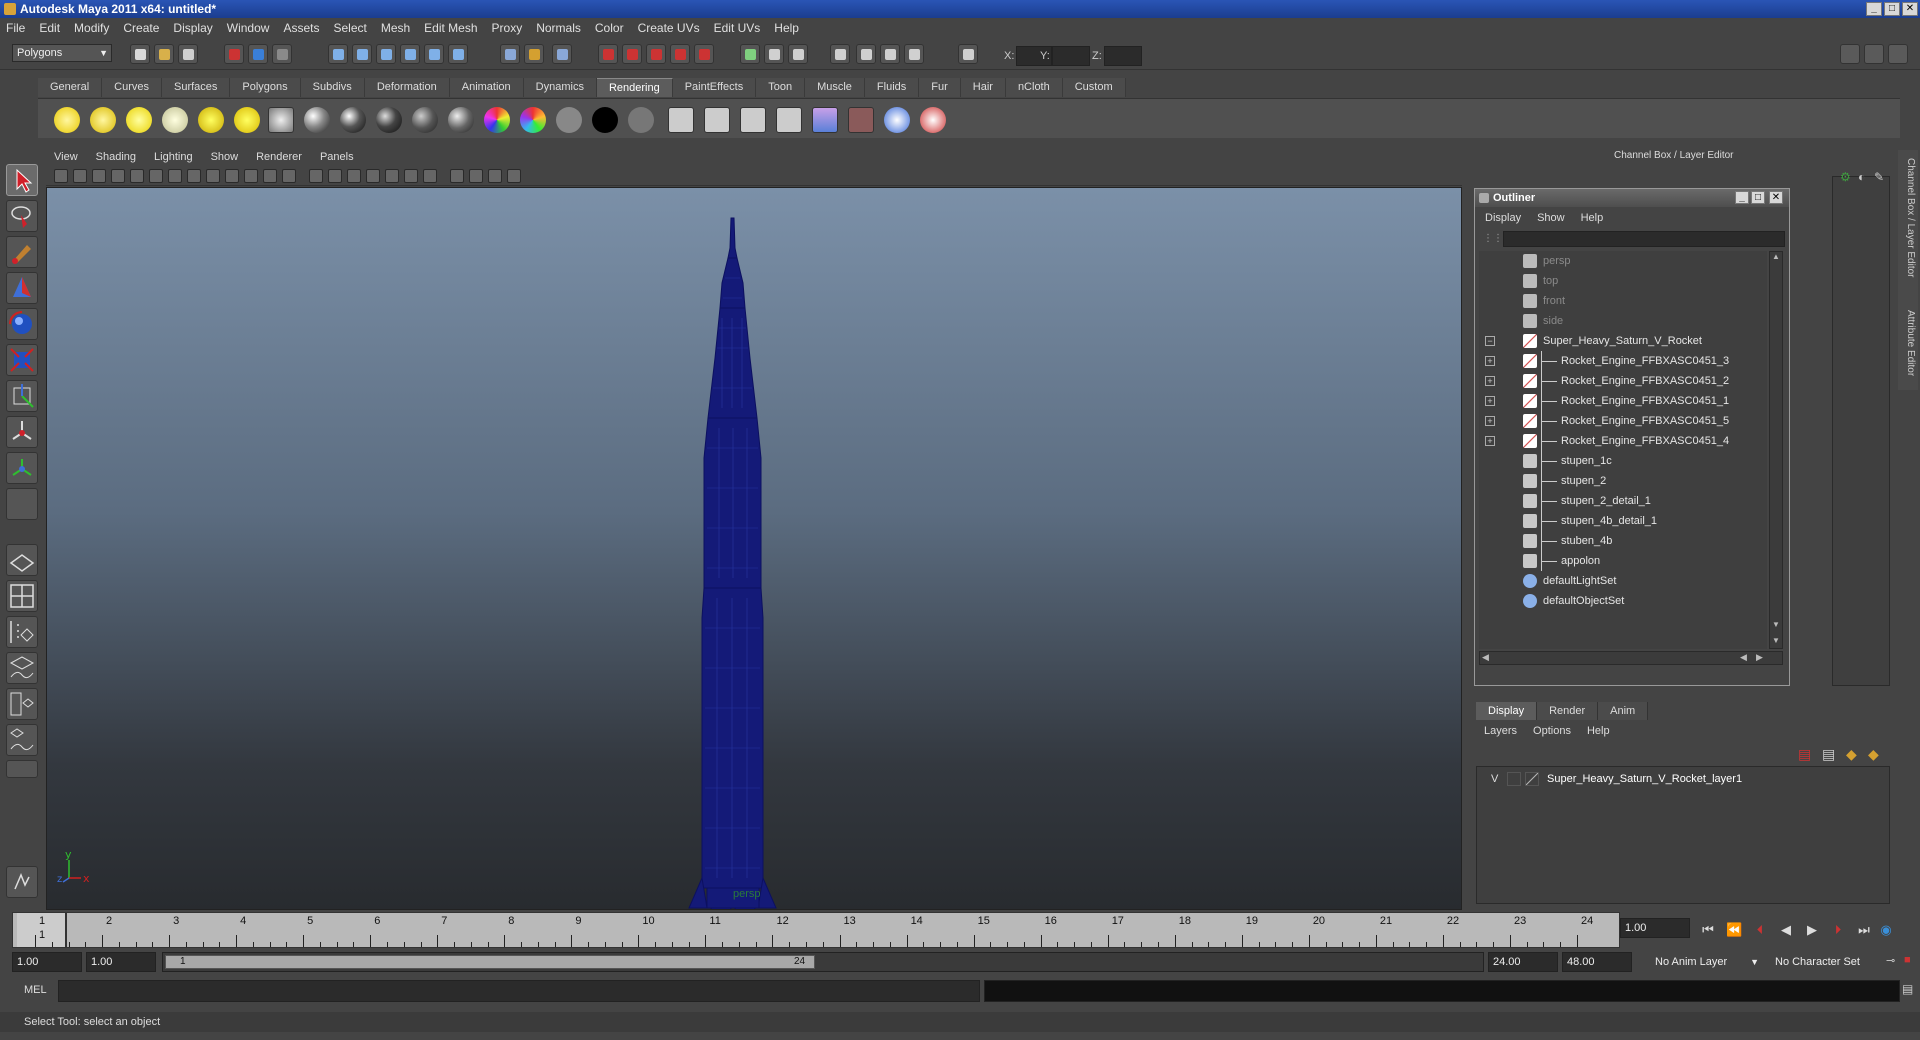 The image size is (1920, 1040). Describe the element at coordinates (717, 120) in the screenshot. I see `render-view-shelf-icon` at that location.